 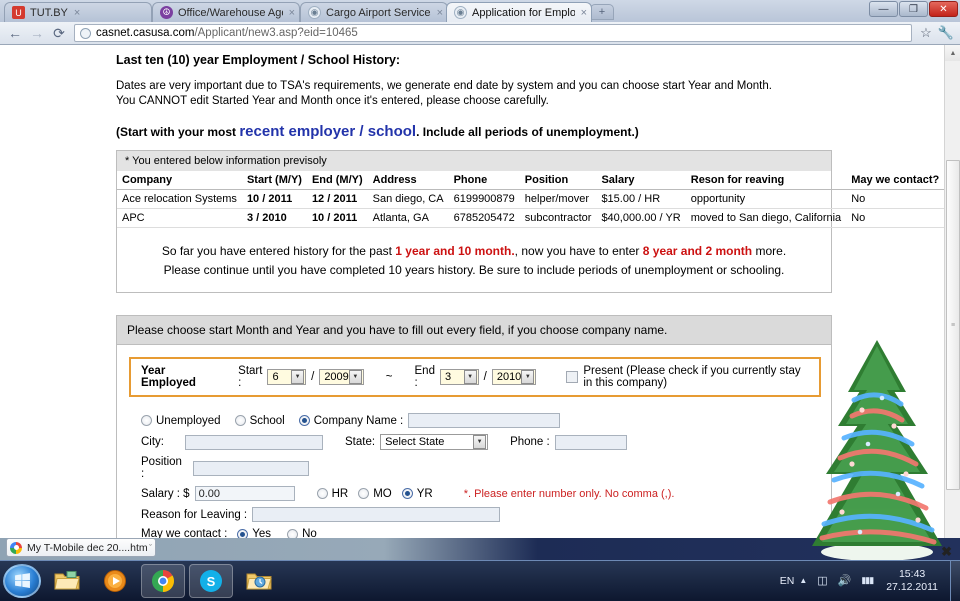 What do you see at coordinates (766, 218) in the screenshot?
I see `cell-reason: moved to San diego, California` at bounding box center [766, 218].